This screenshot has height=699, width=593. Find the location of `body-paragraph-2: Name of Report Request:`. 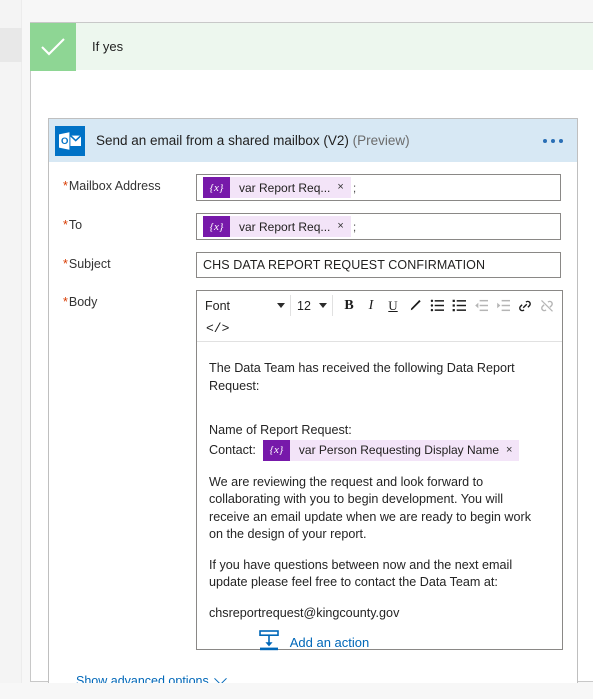

body-paragraph-2: Name of Report Request: is located at coordinates (280, 430).